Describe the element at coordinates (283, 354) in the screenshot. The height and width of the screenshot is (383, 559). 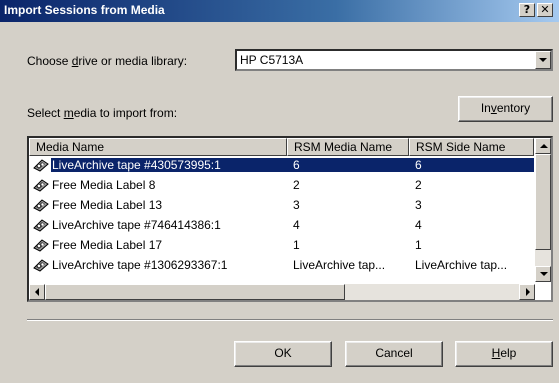
I see `ok-button: OK` at that location.